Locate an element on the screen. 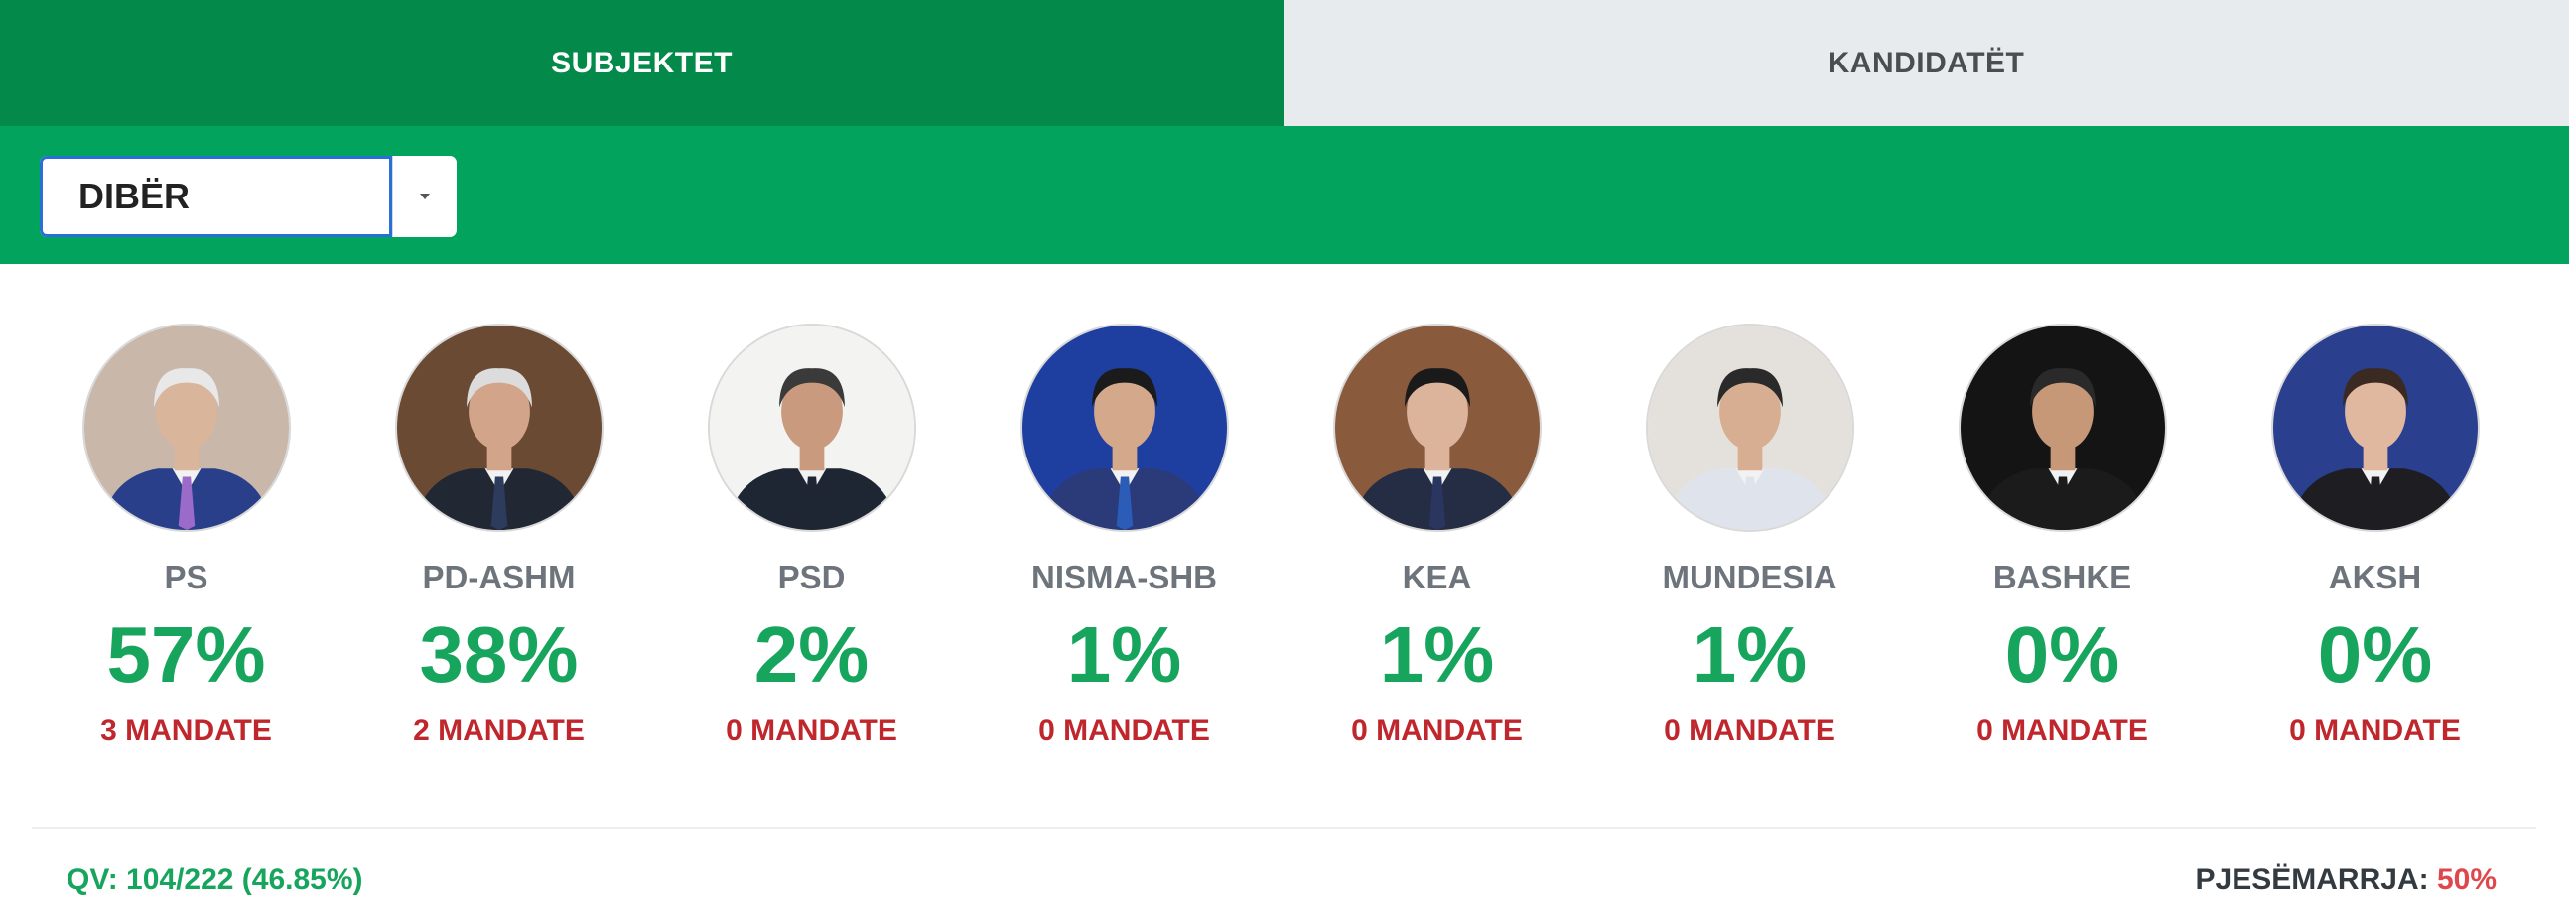 This screenshot has height=913, width=2576. party-card: PS 57% 3 MANDATE is located at coordinates (186, 537).